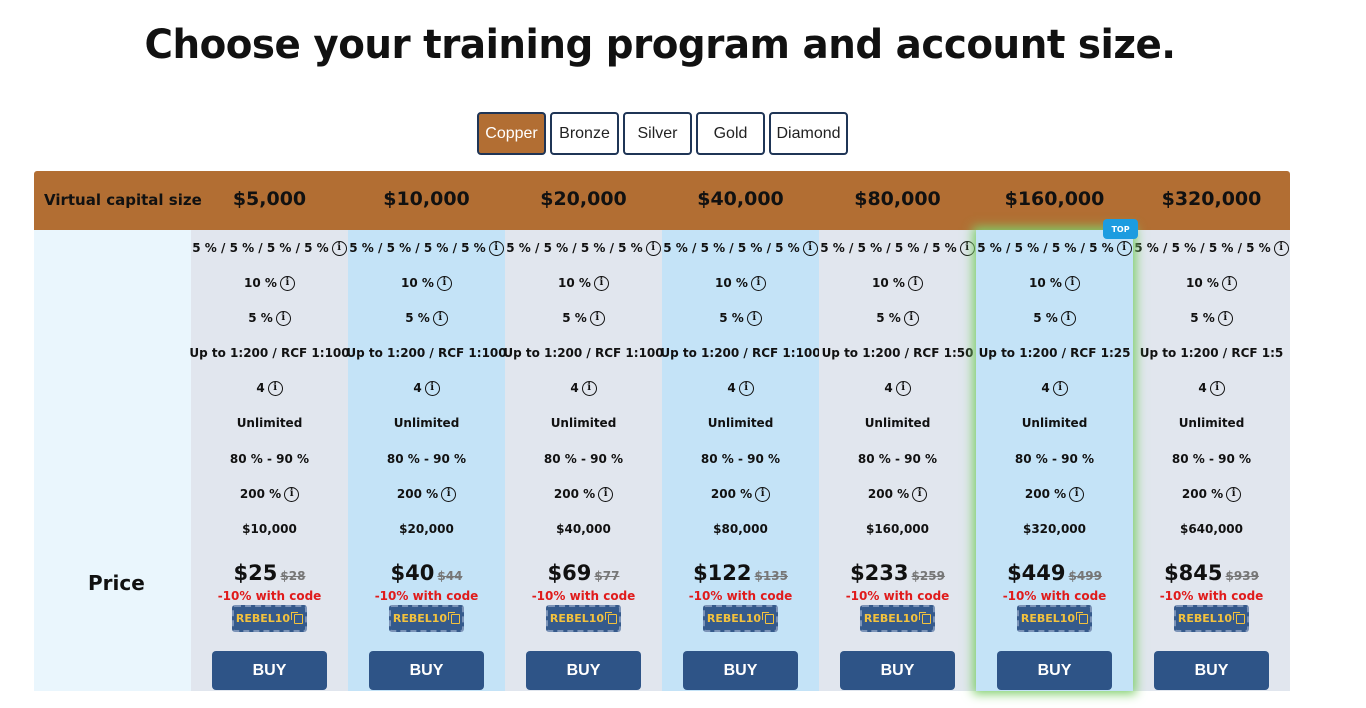 The width and height of the screenshot is (1366, 708). What do you see at coordinates (897, 529) in the screenshot?
I see `cell-value: $160,000` at bounding box center [897, 529].